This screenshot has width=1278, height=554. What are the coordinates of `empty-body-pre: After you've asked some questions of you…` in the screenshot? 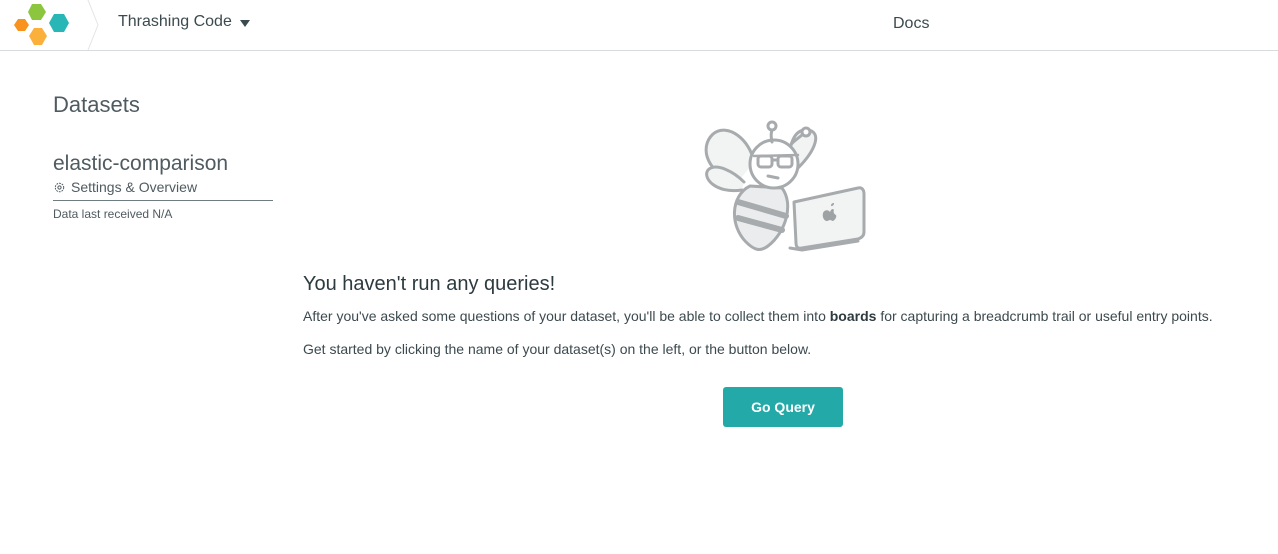 It's located at (566, 316).